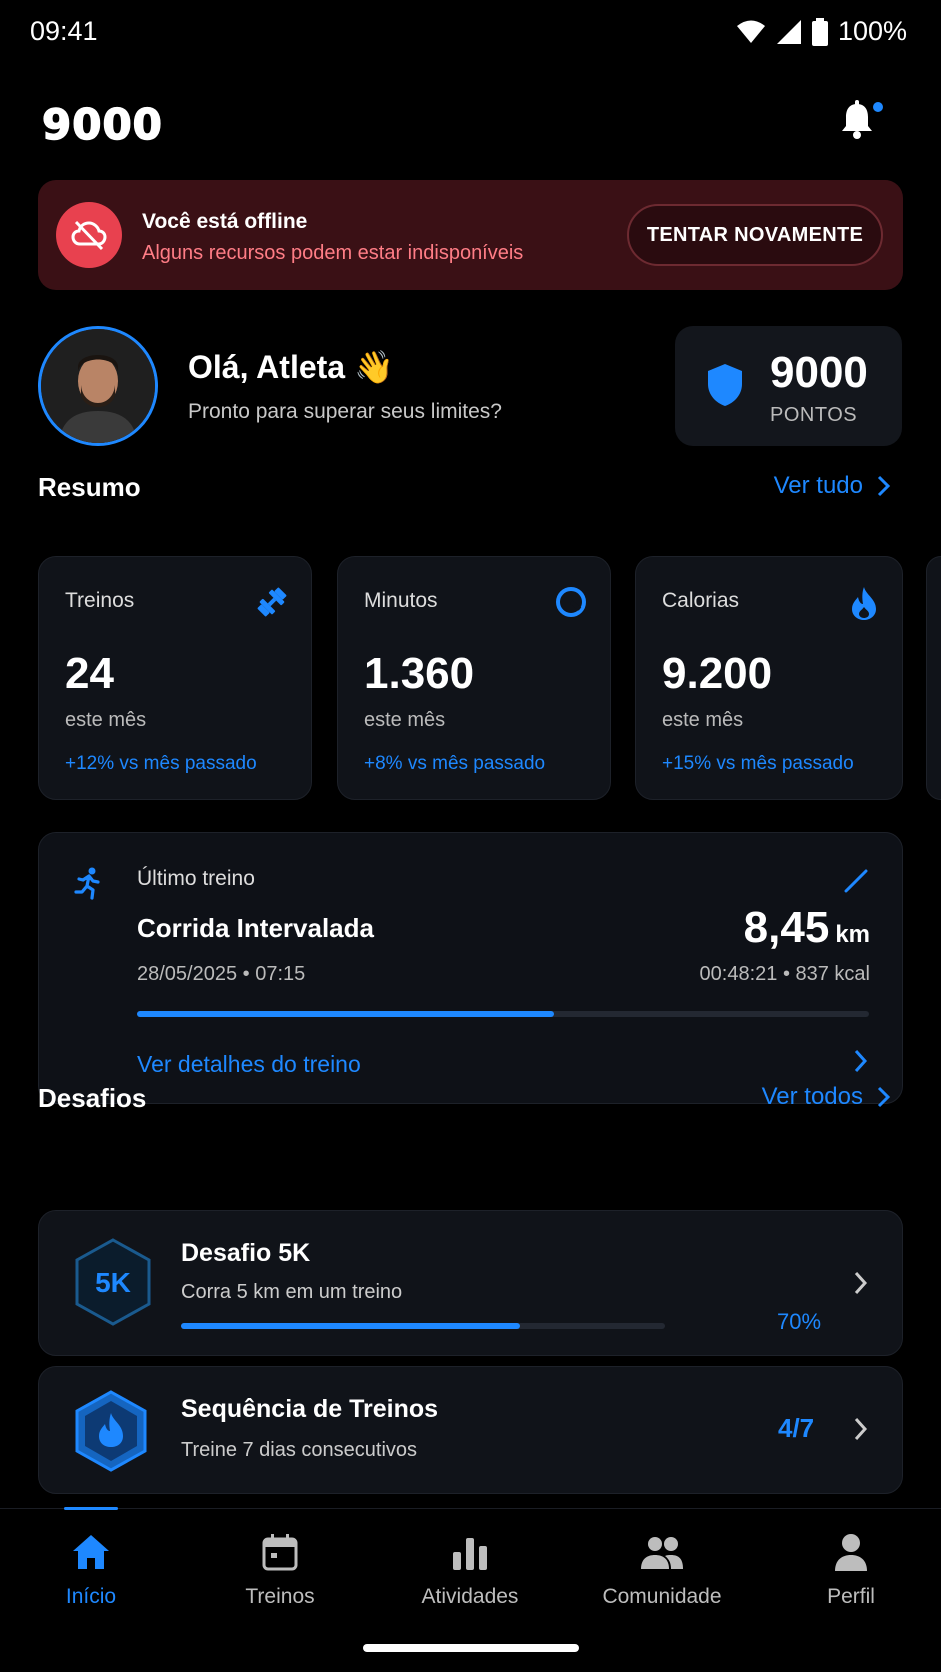  Describe the element at coordinates (470, 32) in the screenshot. I see `status-bar: 09:41 100%` at that location.